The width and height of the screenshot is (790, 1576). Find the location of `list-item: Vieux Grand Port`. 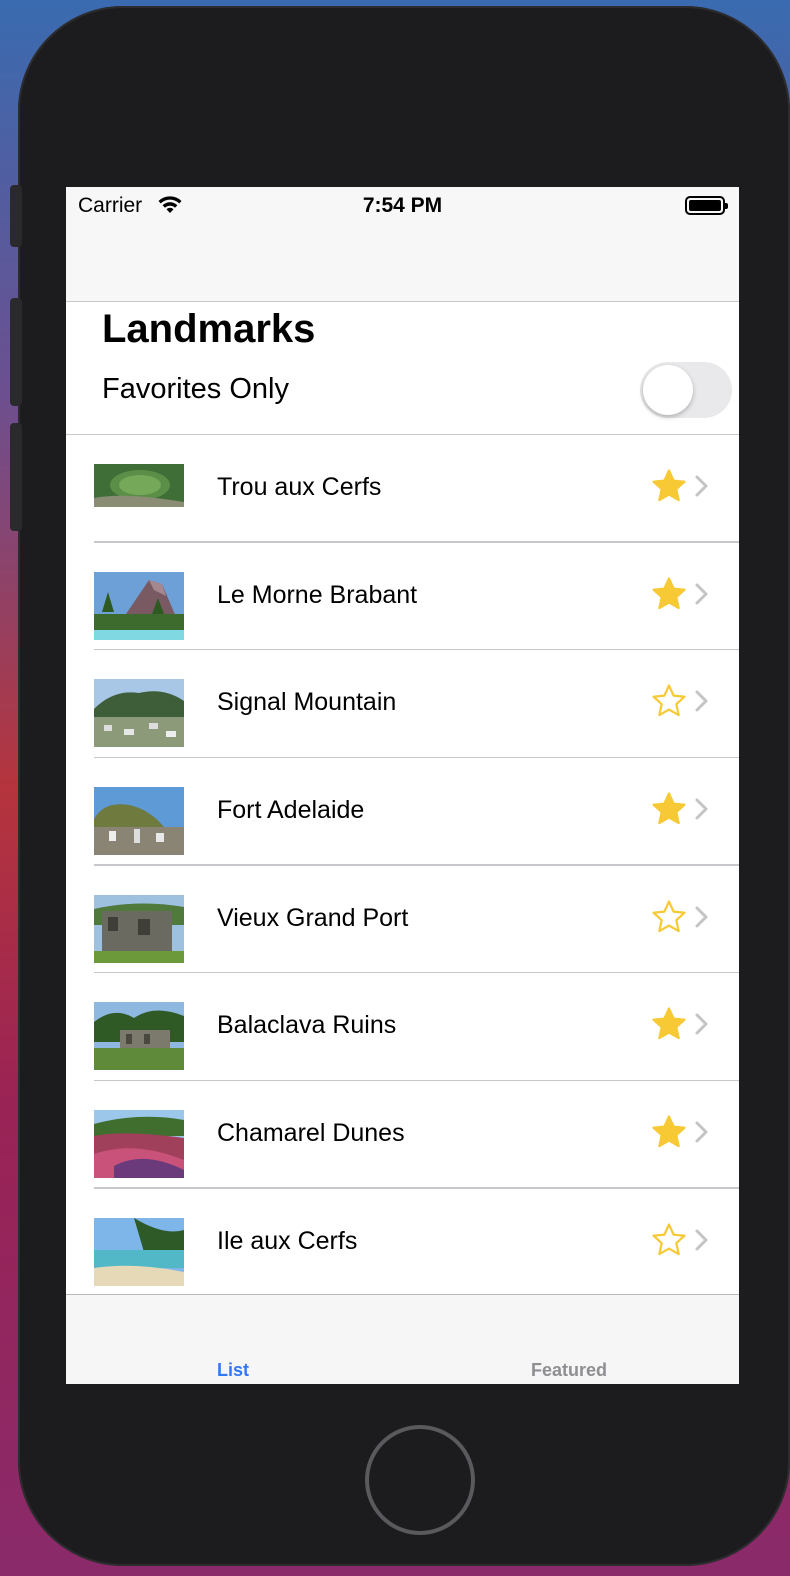

list-item: Vieux Grand Port is located at coordinates (402, 920).